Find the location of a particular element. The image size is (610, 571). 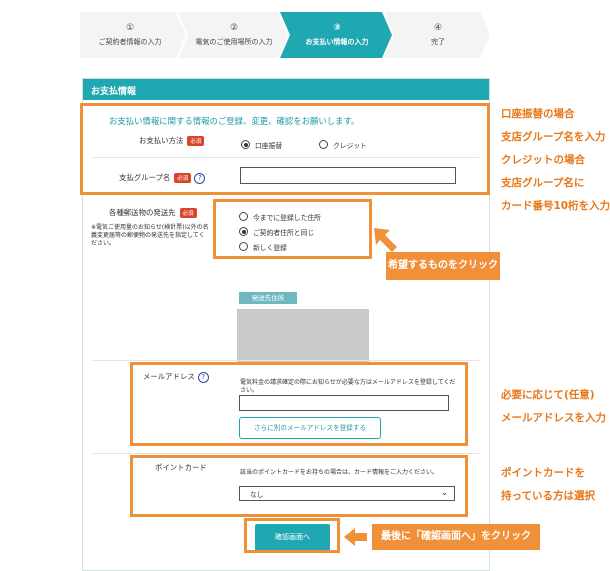

step-3: ③ お支払い情報の入力 is located at coordinates (337, 35).